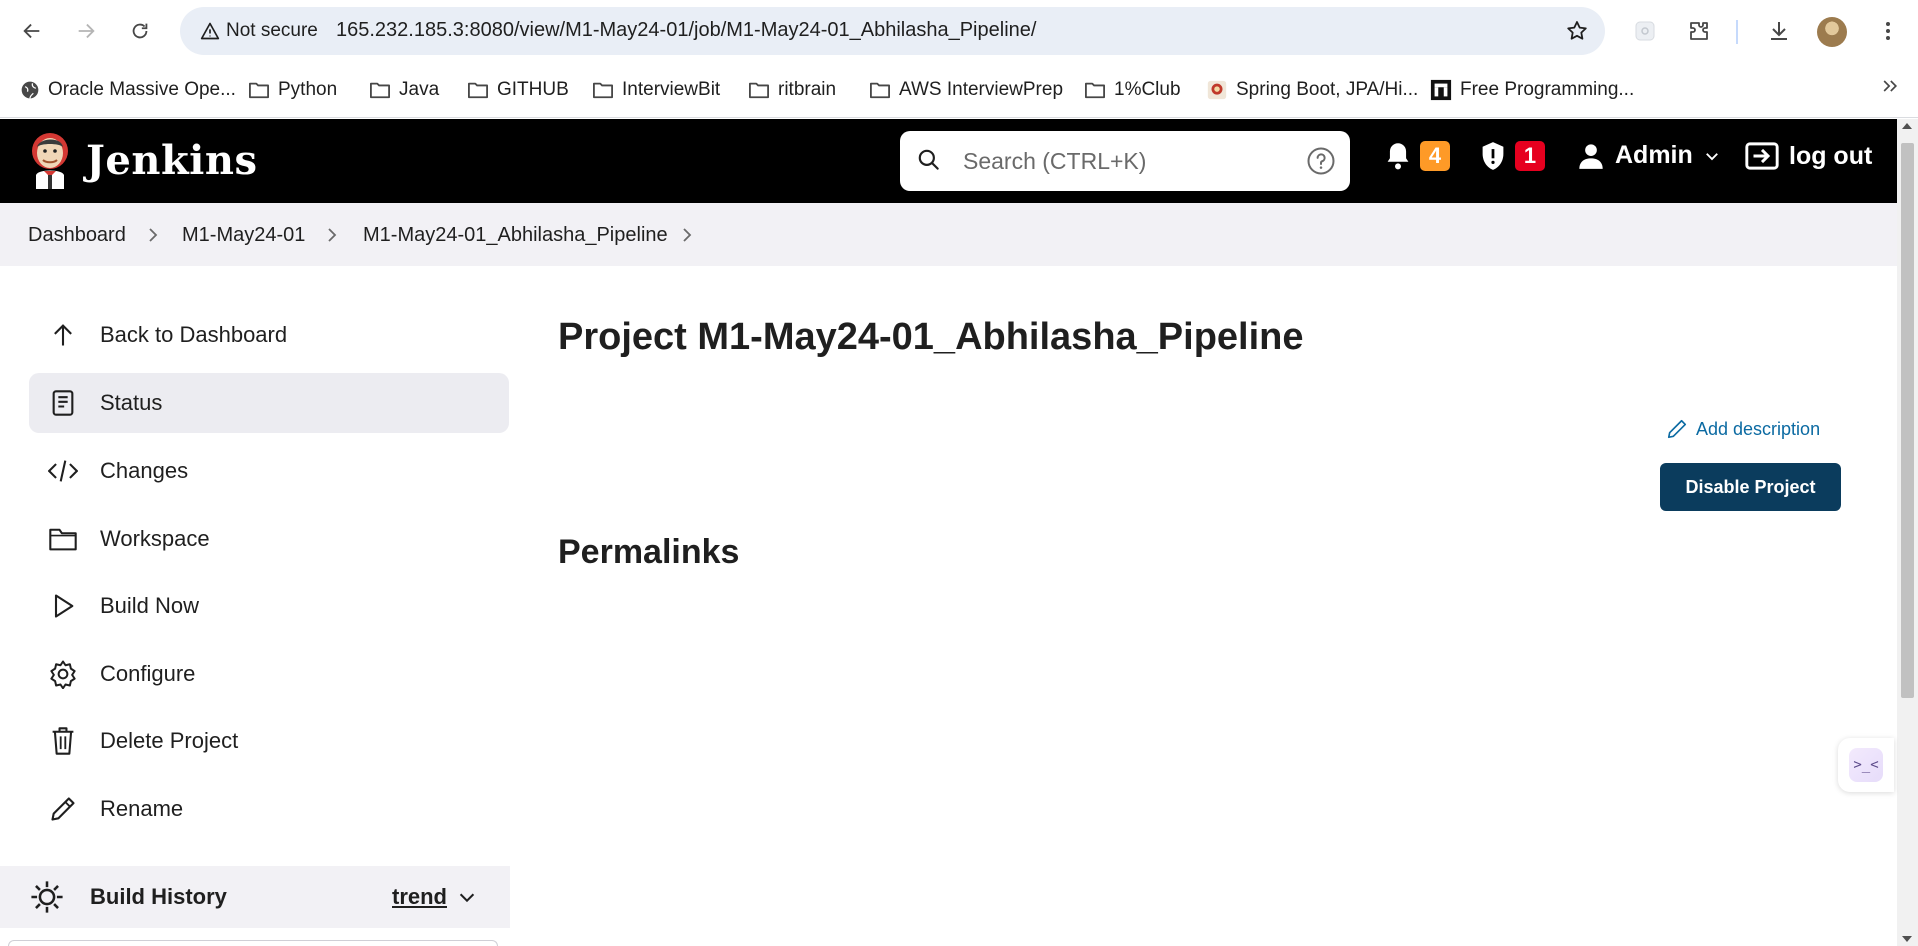 Image resolution: width=1918 pixels, height=946 pixels. I want to click on bookmark-label: 1%Club, so click(1147, 89).